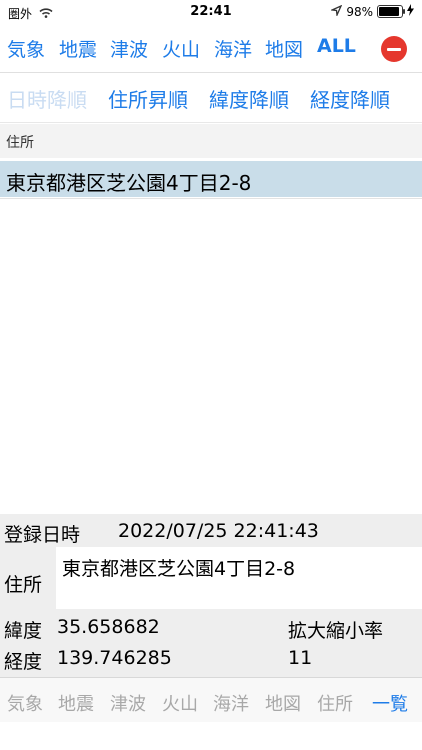 Image resolution: width=422 pixels, height=750 pixels. I want to click on sort-address-asc: 住所昇順, so click(148, 98).